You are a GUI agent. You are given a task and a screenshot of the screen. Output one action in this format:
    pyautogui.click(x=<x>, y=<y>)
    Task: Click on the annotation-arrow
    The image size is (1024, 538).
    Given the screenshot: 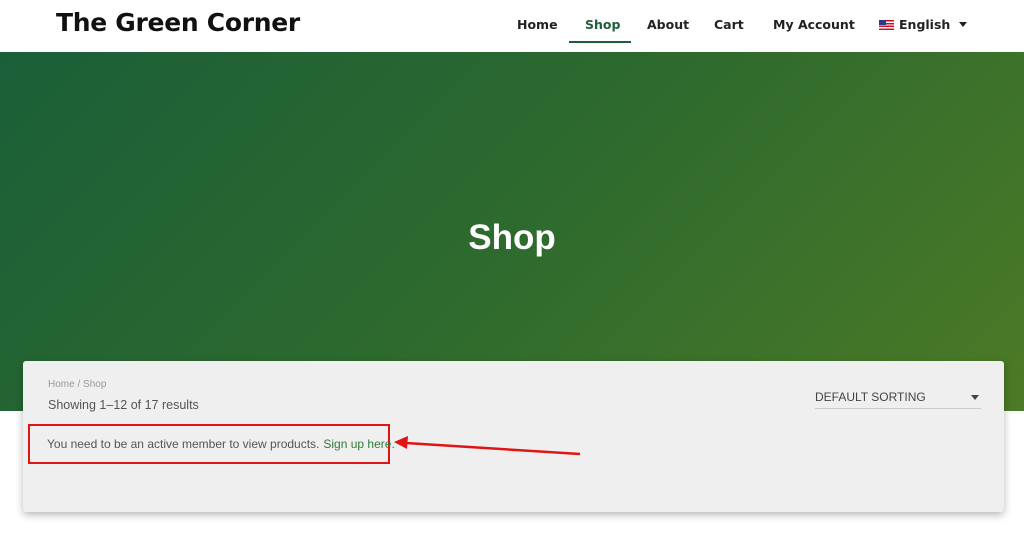 What is the action you would take?
    pyautogui.click(x=487, y=446)
    